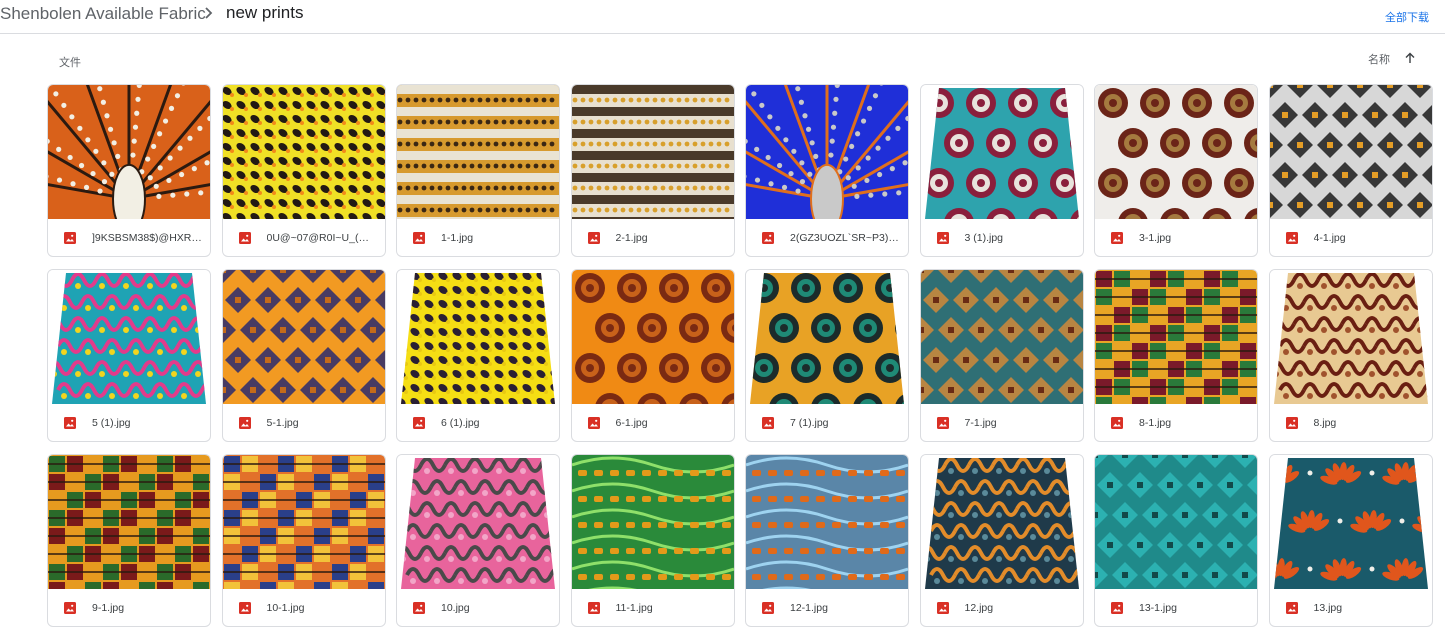  Describe the element at coordinates (1351, 237) in the screenshot. I see `file-caption: 4-1.jpg` at that location.